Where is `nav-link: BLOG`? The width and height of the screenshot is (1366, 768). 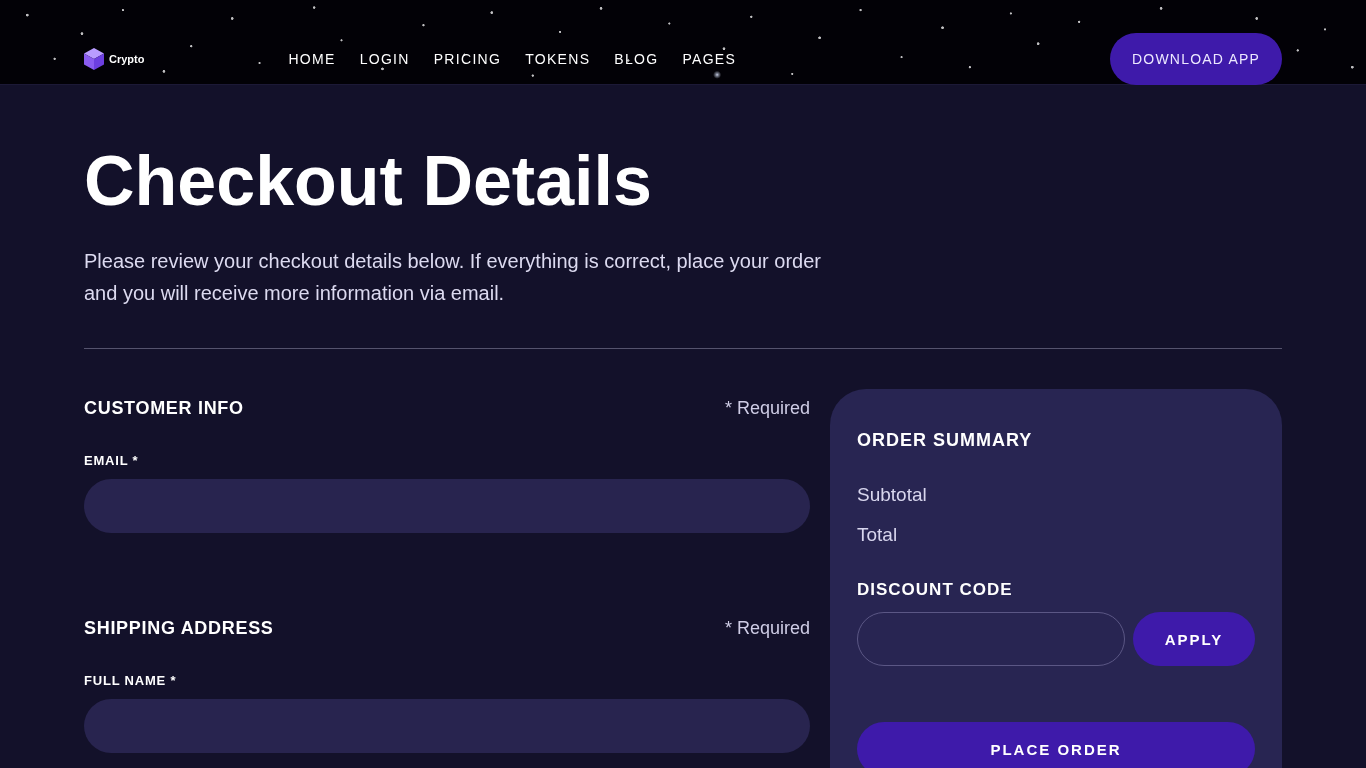
nav-link: BLOG is located at coordinates (636, 58).